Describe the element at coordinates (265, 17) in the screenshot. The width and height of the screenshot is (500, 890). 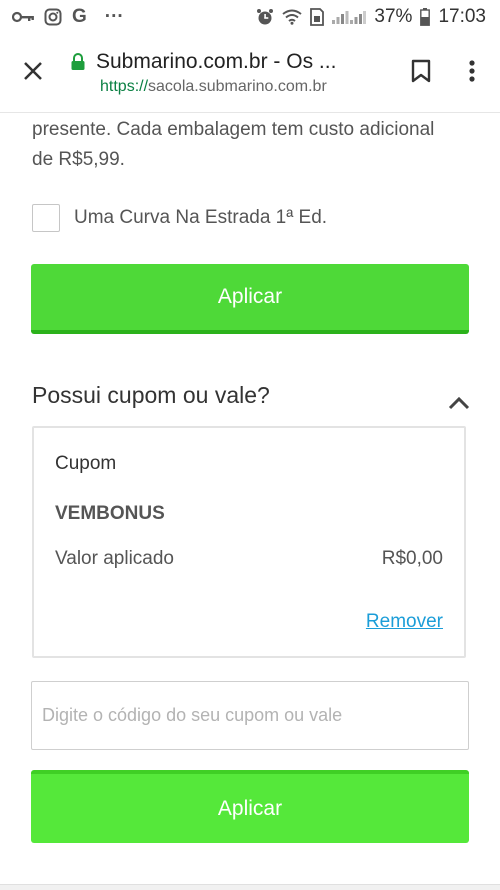
I see `alarm-icon` at that location.